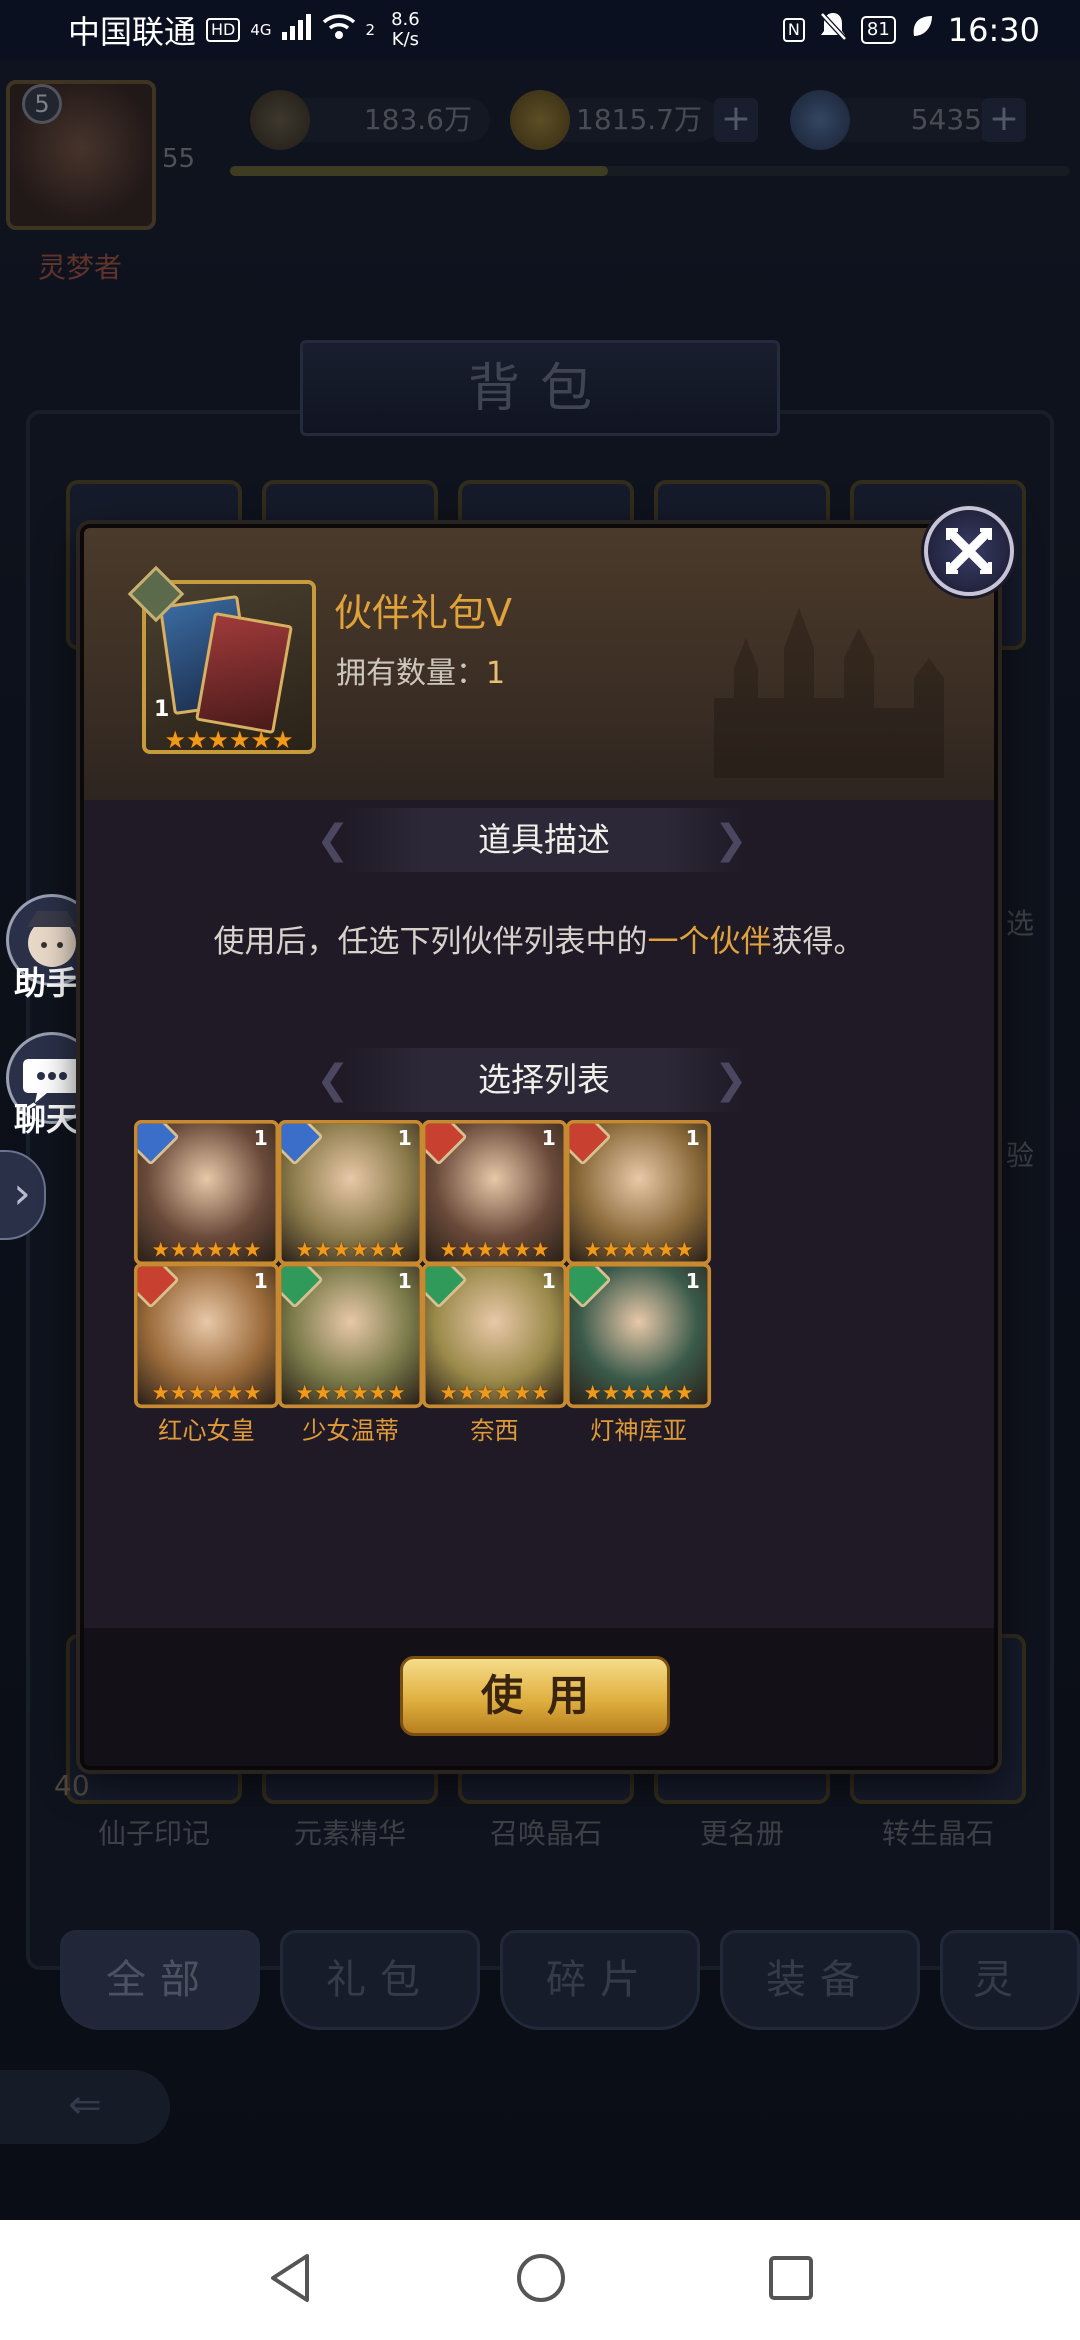 This screenshot has height=2340, width=1080. What do you see at coordinates (290, 2280) in the screenshot?
I see `nav-back-icon` at bounding box center [290, 2280].